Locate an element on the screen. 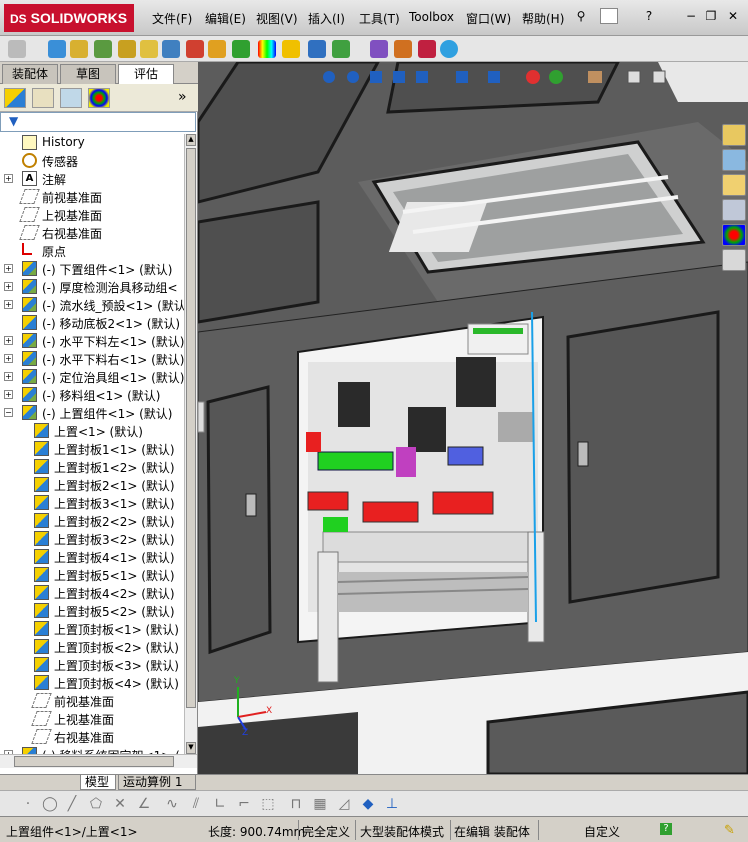 The height and width of the screenshot is (842, 748). tree-item: 上置封板4<1> (默认) is located at coordinates (92, 557).